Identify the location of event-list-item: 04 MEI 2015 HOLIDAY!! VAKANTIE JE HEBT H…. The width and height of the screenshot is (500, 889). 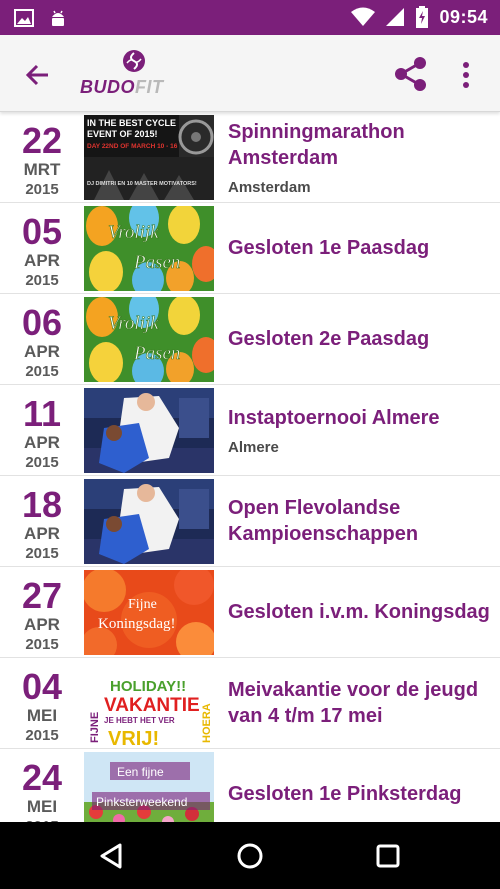
(250, 703).